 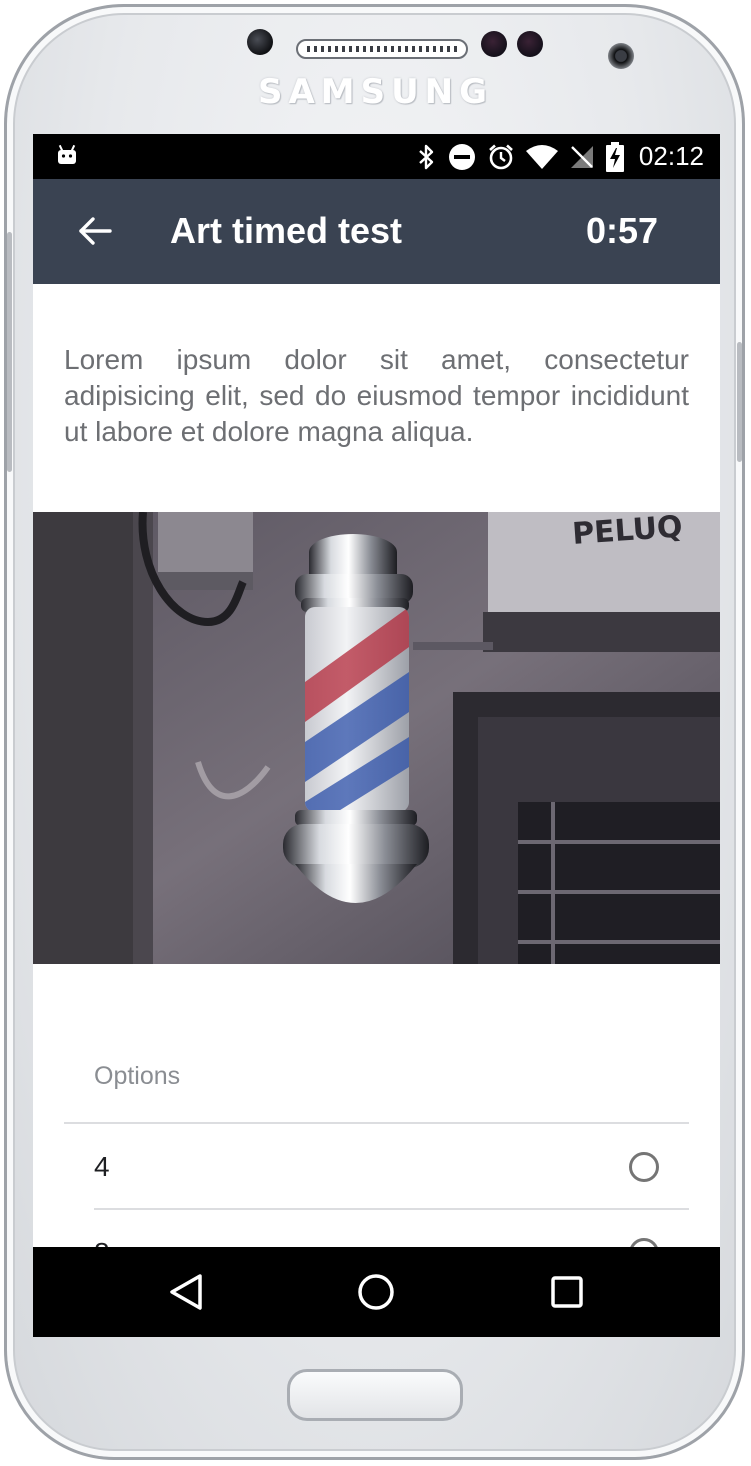 What do you see at coordinates (260, 42) in the screenshot?
I see `front-camera-icon` at bounding box center [260, 42].